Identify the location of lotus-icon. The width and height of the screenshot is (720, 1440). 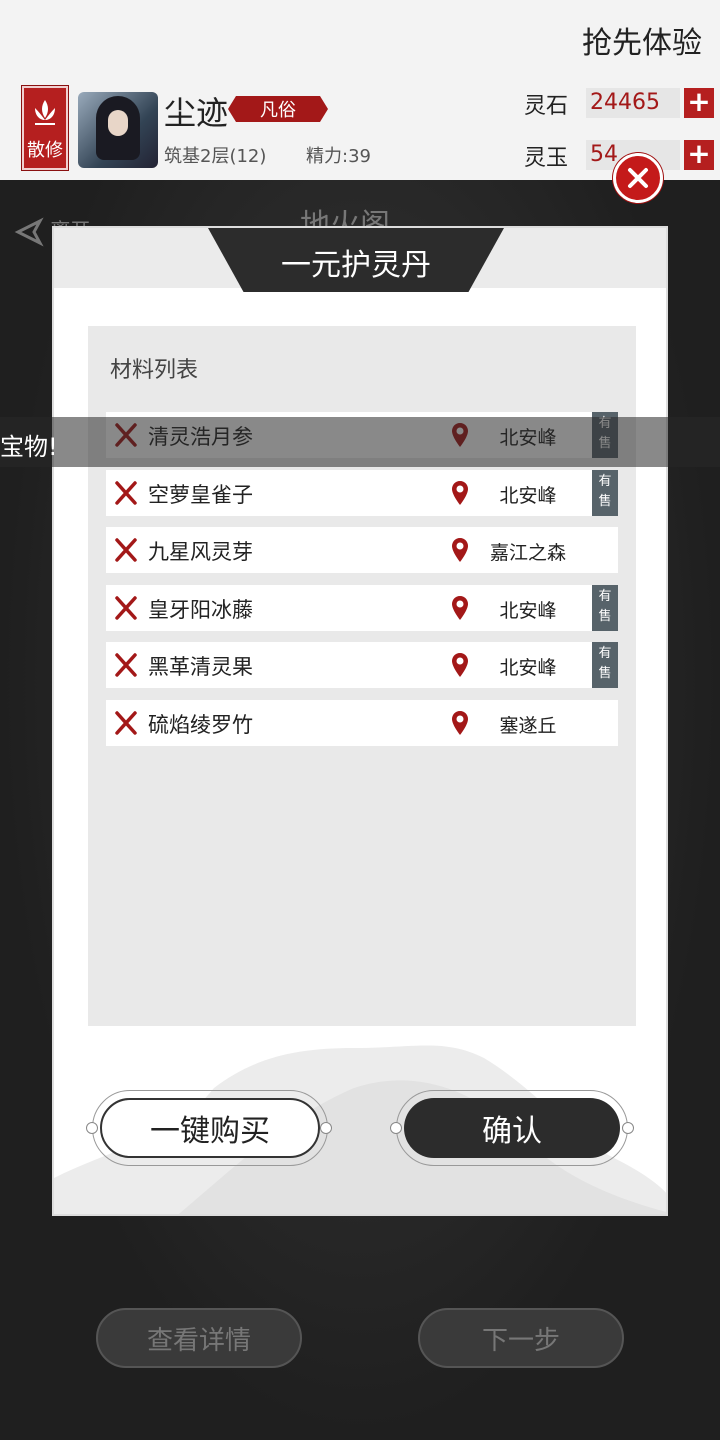
(45, 112).